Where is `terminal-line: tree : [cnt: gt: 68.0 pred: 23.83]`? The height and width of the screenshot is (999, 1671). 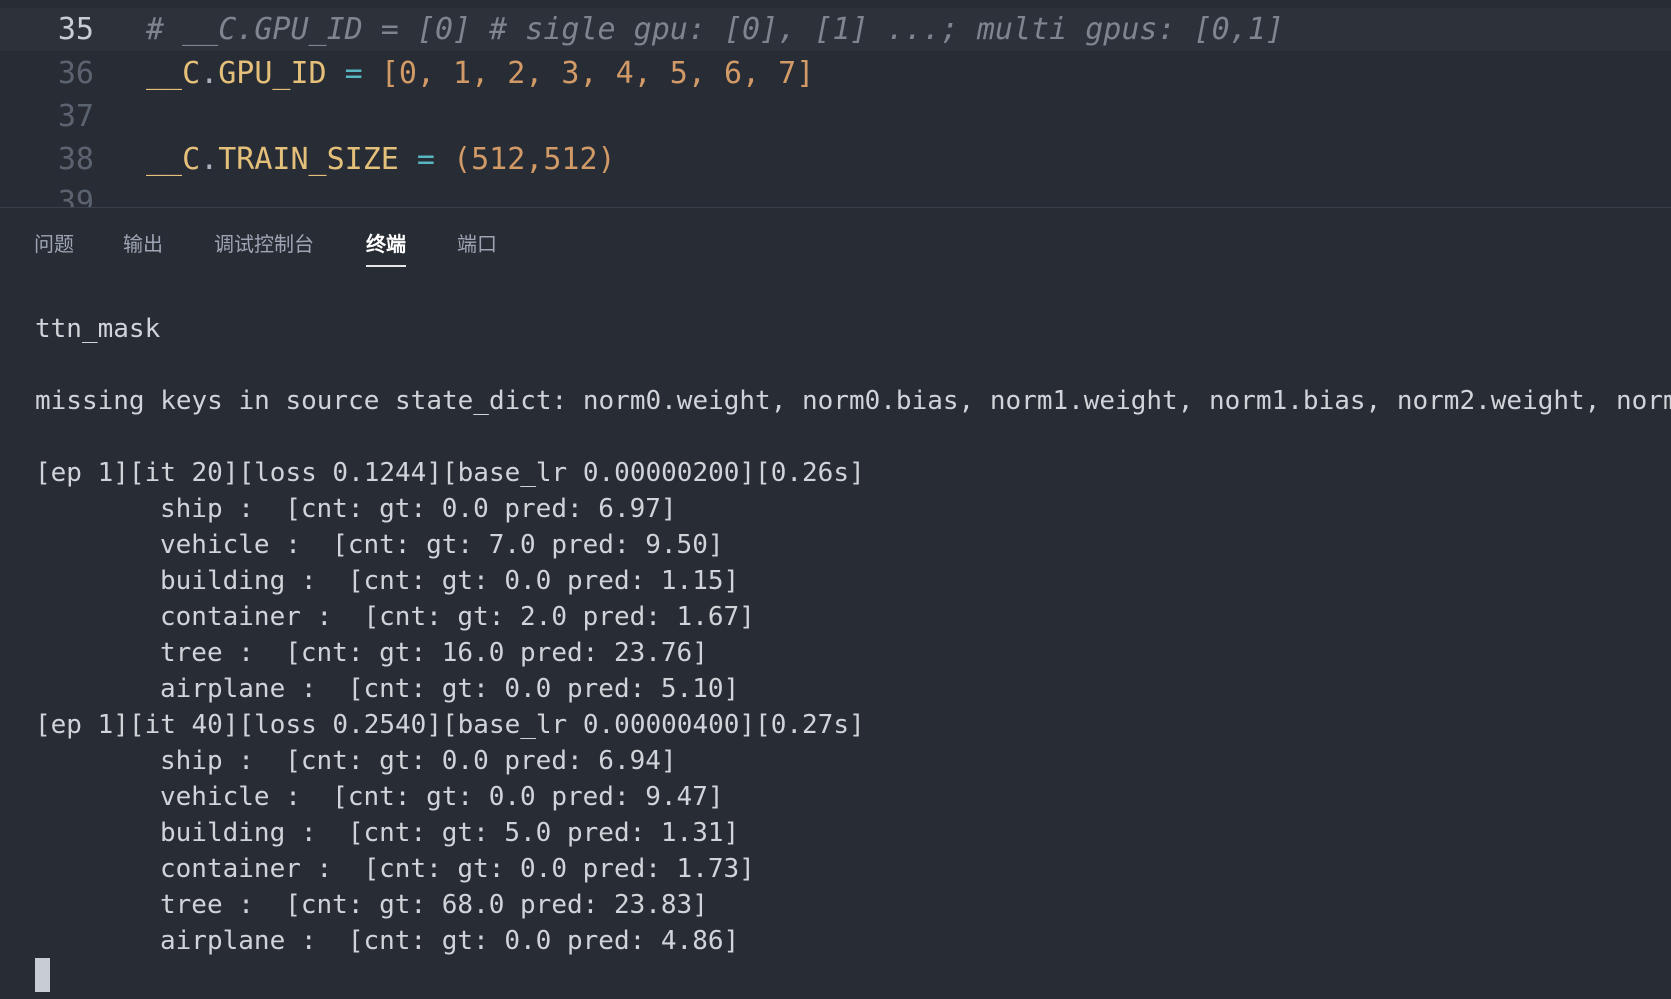 terminal-line: tree : [cnt: gt: 68.0 pred: 23.83] is located at coordinates (434, 905).